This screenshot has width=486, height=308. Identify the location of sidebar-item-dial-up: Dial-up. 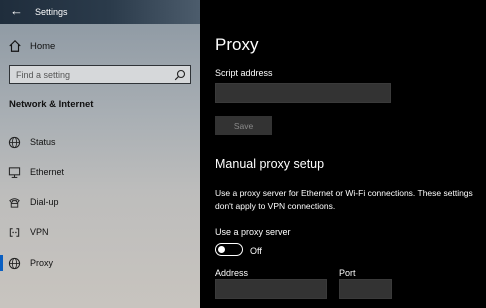
(33, 202).